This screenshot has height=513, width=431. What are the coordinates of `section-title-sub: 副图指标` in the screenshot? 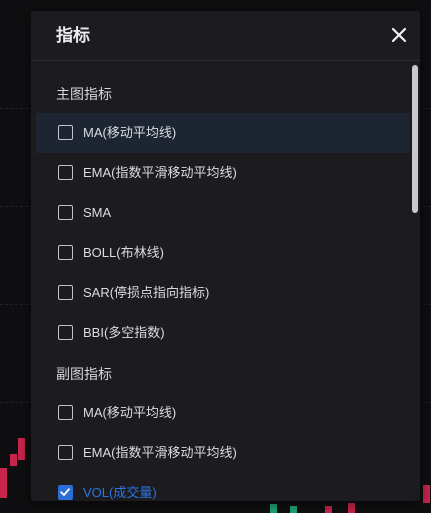 It's located at (84, 374).